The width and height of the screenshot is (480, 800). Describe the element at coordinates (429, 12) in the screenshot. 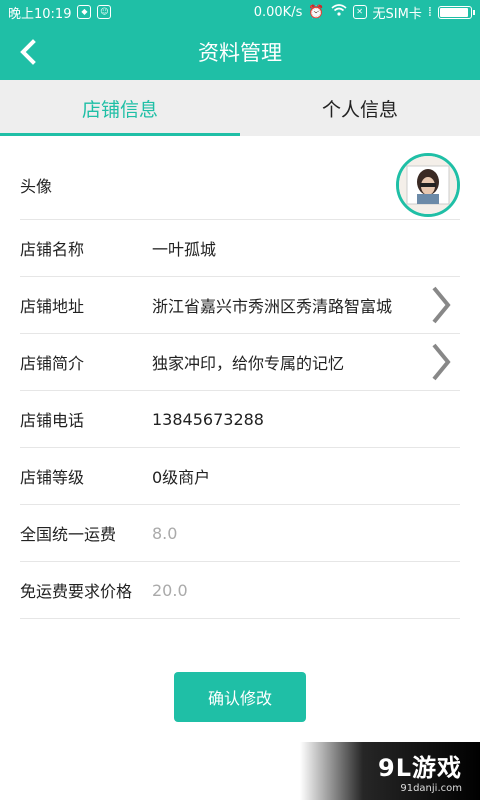

I see `signal-icon: ⁞` at that location.